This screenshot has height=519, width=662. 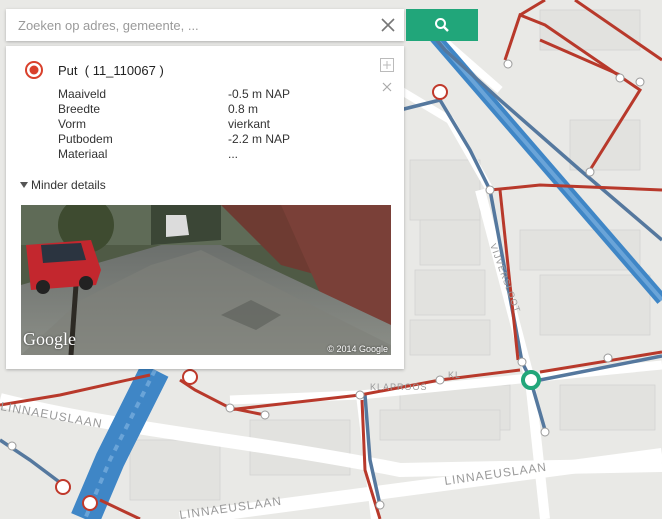 I want to click on search-icon, so click(x=442, y=25).